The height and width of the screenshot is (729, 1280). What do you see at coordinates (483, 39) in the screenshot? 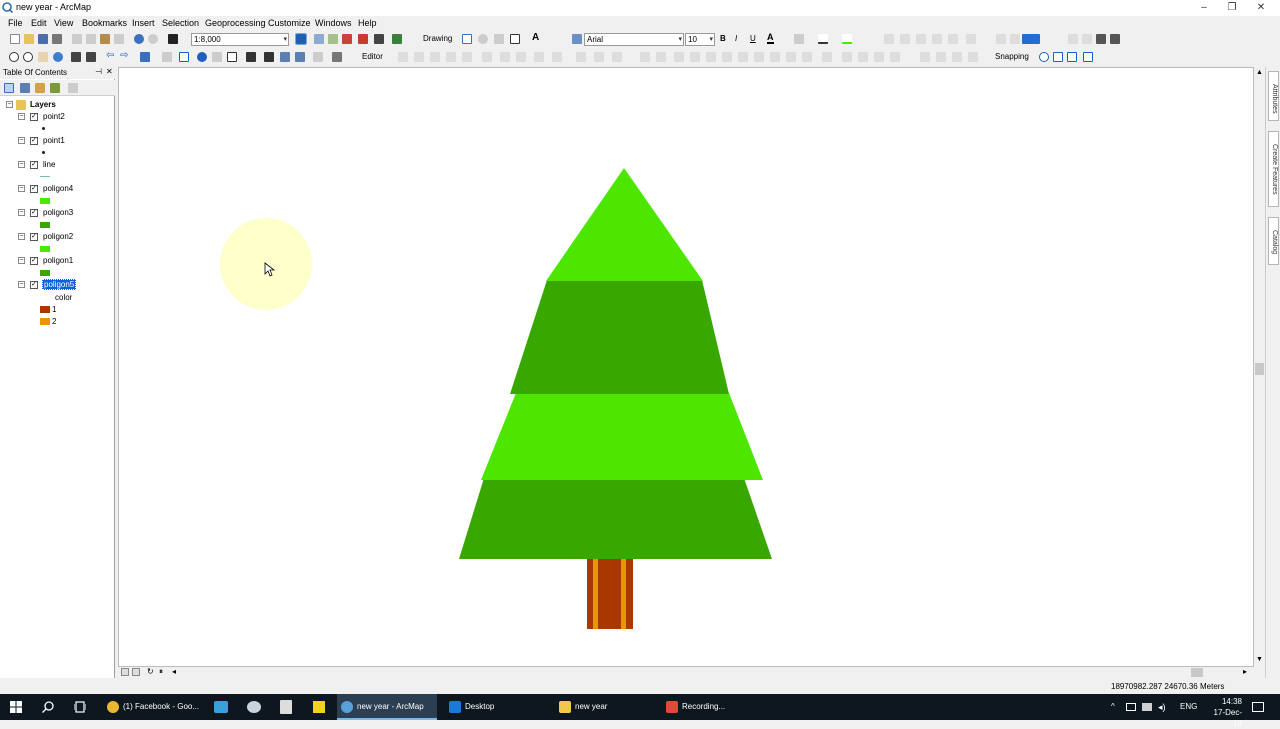
I see `rotate-icon` at bounding box center [483, 39].